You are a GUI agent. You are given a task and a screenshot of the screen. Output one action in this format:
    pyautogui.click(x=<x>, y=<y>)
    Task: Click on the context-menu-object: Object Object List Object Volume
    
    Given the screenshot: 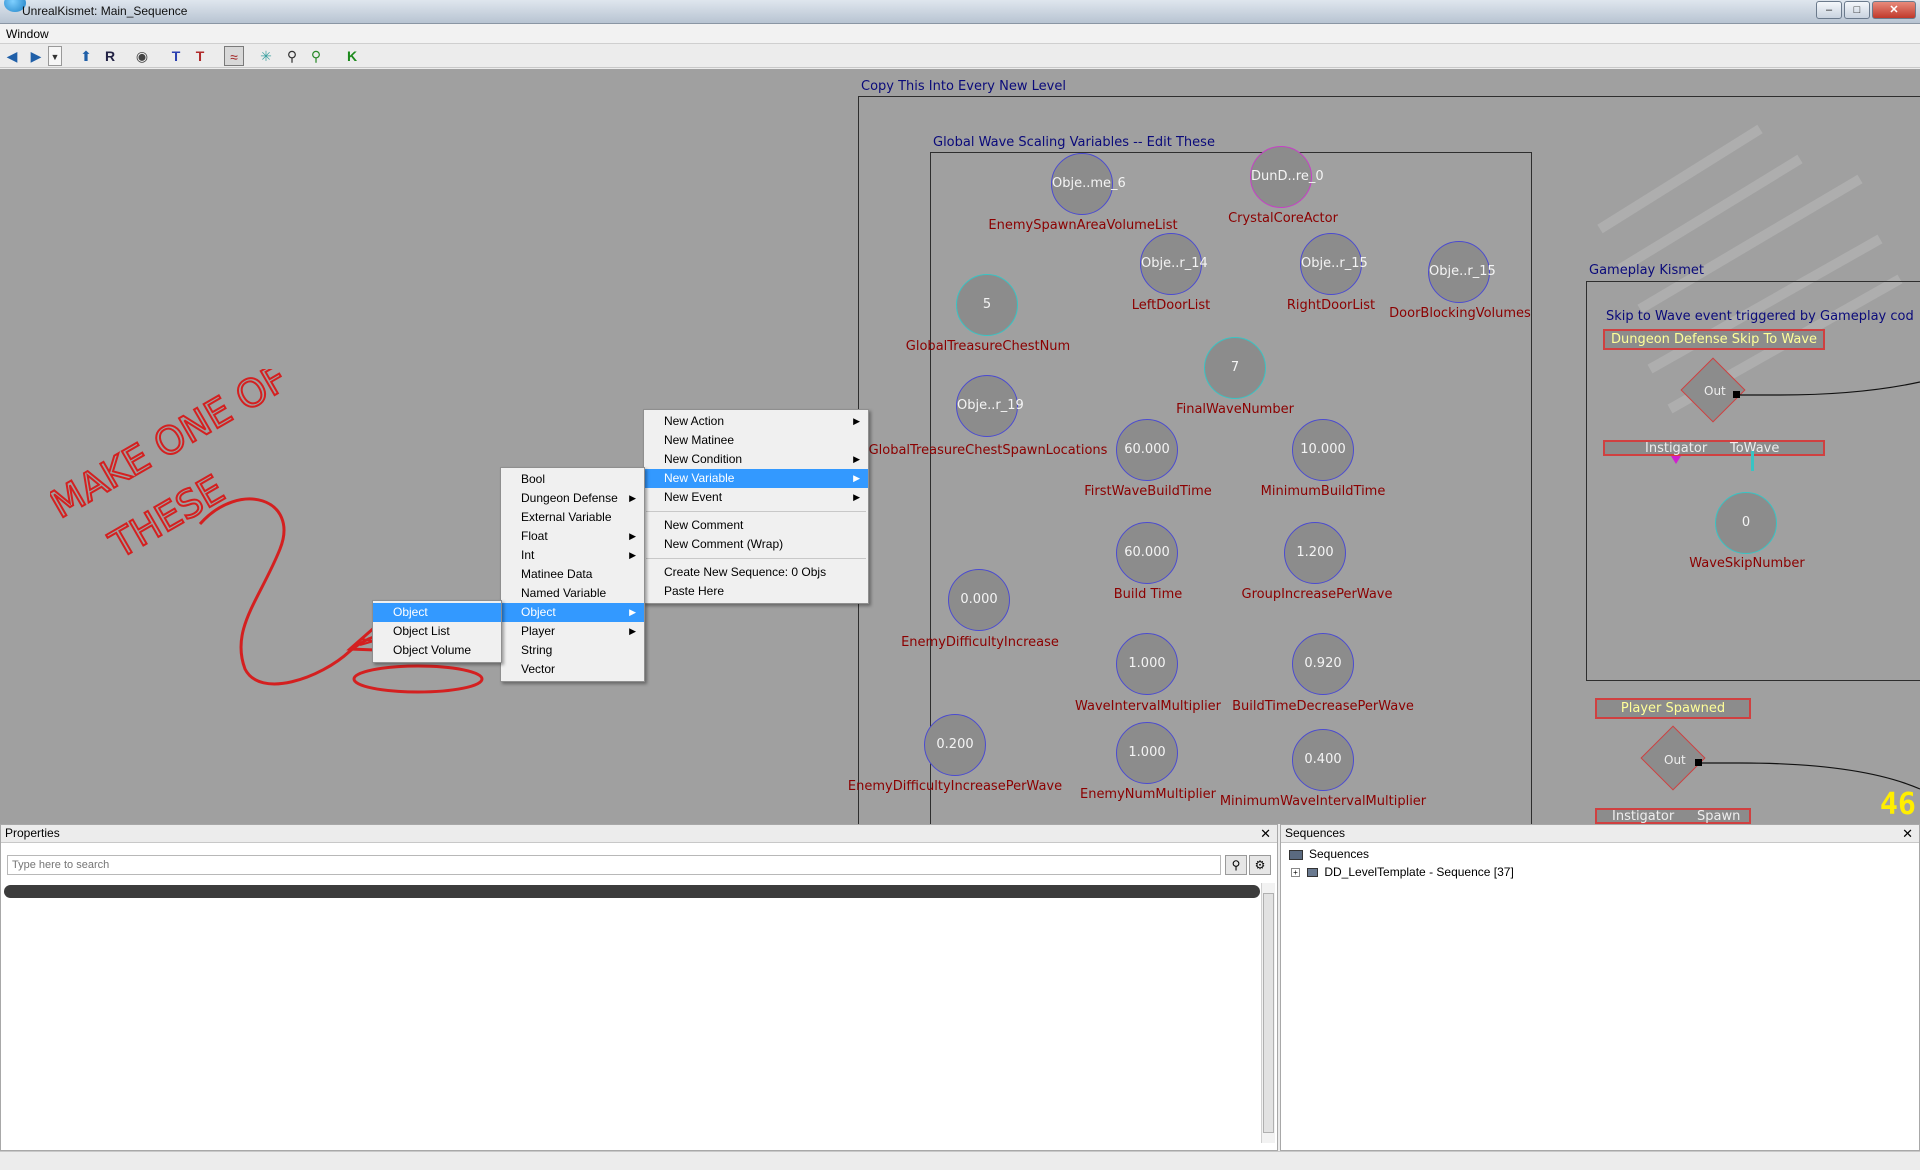 What is the action you would take?
    pyautogui.click(x=437, y=631)
    